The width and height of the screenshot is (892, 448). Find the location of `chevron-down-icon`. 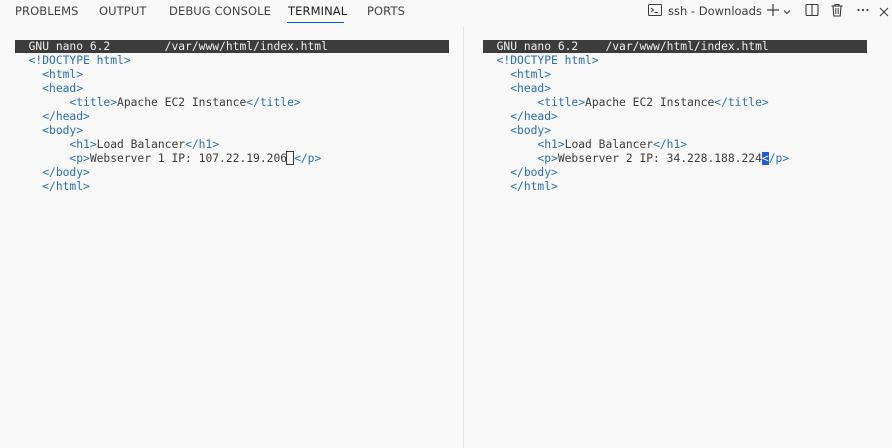

chevron-down-icon is located at coordinates (787, 11).